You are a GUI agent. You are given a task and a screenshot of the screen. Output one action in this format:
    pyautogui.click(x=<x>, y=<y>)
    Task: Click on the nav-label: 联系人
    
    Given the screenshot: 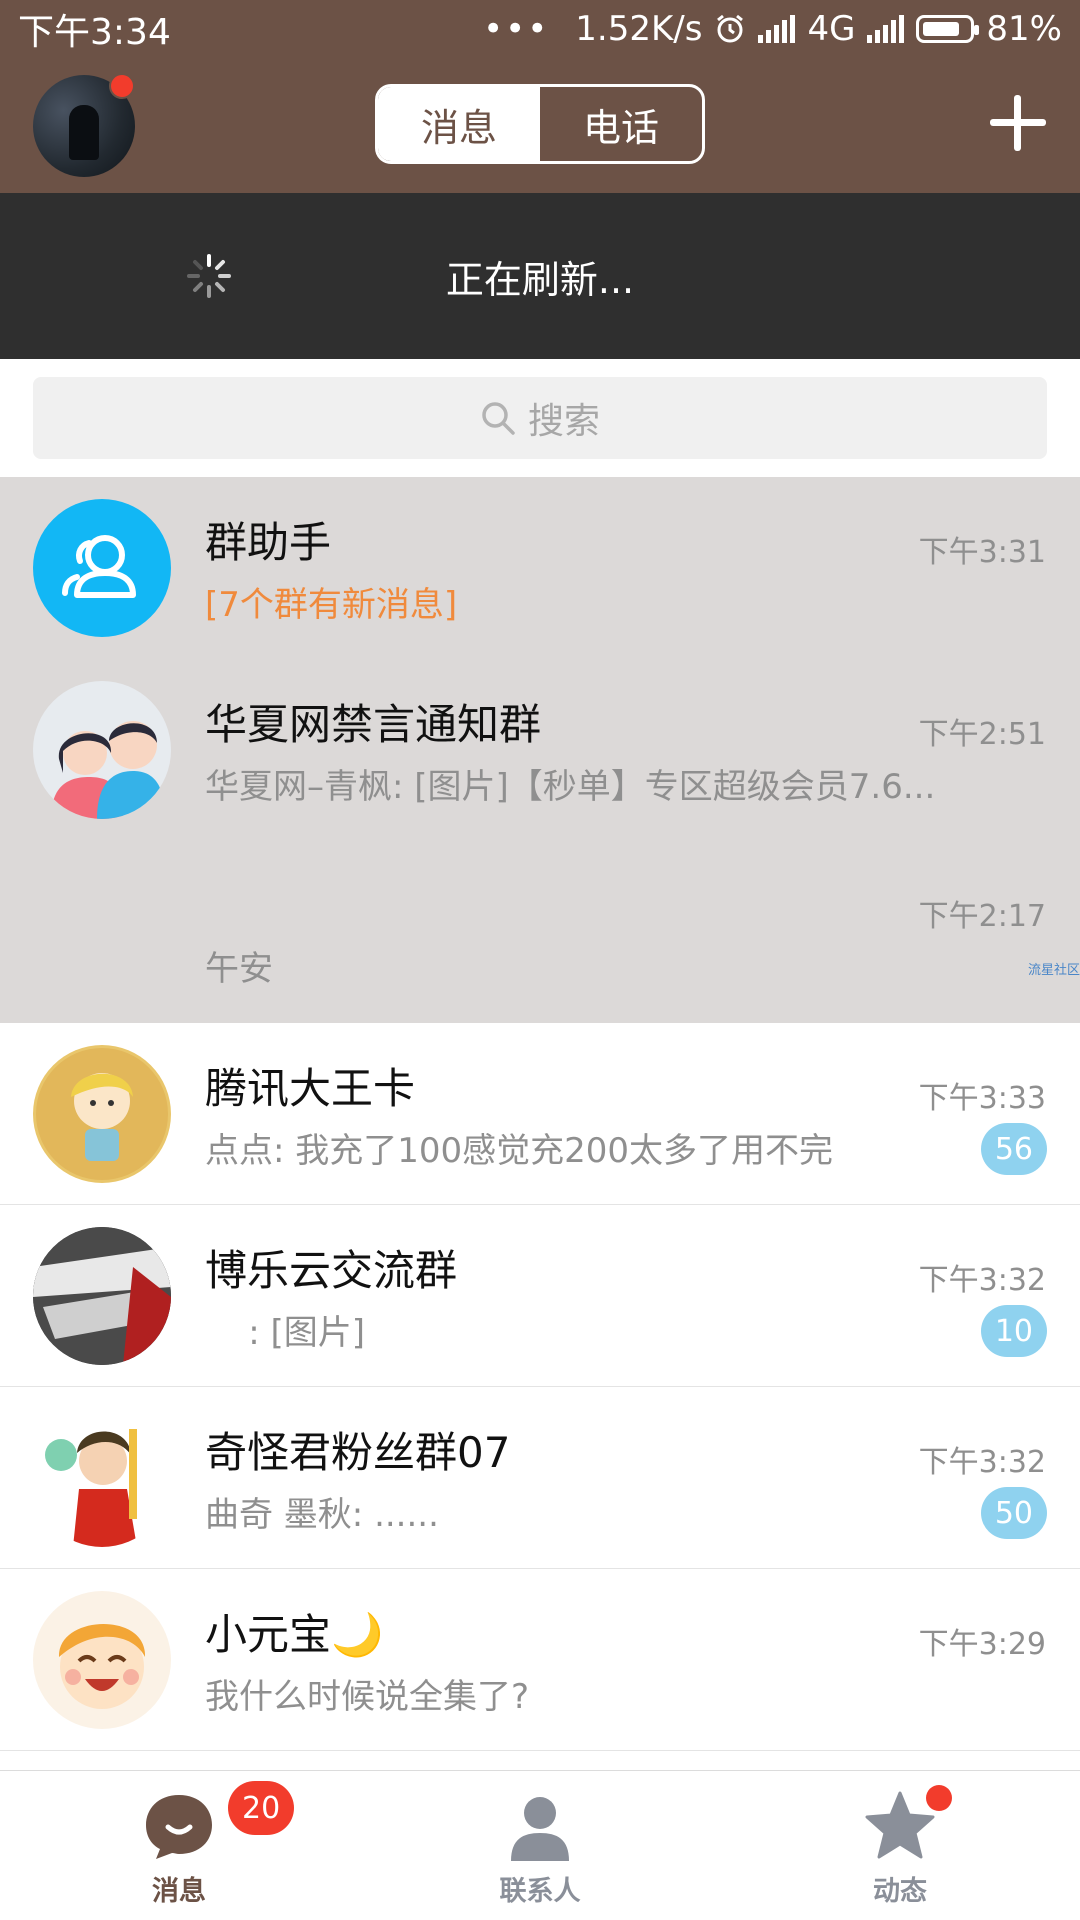 What is the action you would take?
    pyautogui.click(x=540, y=1891)
    